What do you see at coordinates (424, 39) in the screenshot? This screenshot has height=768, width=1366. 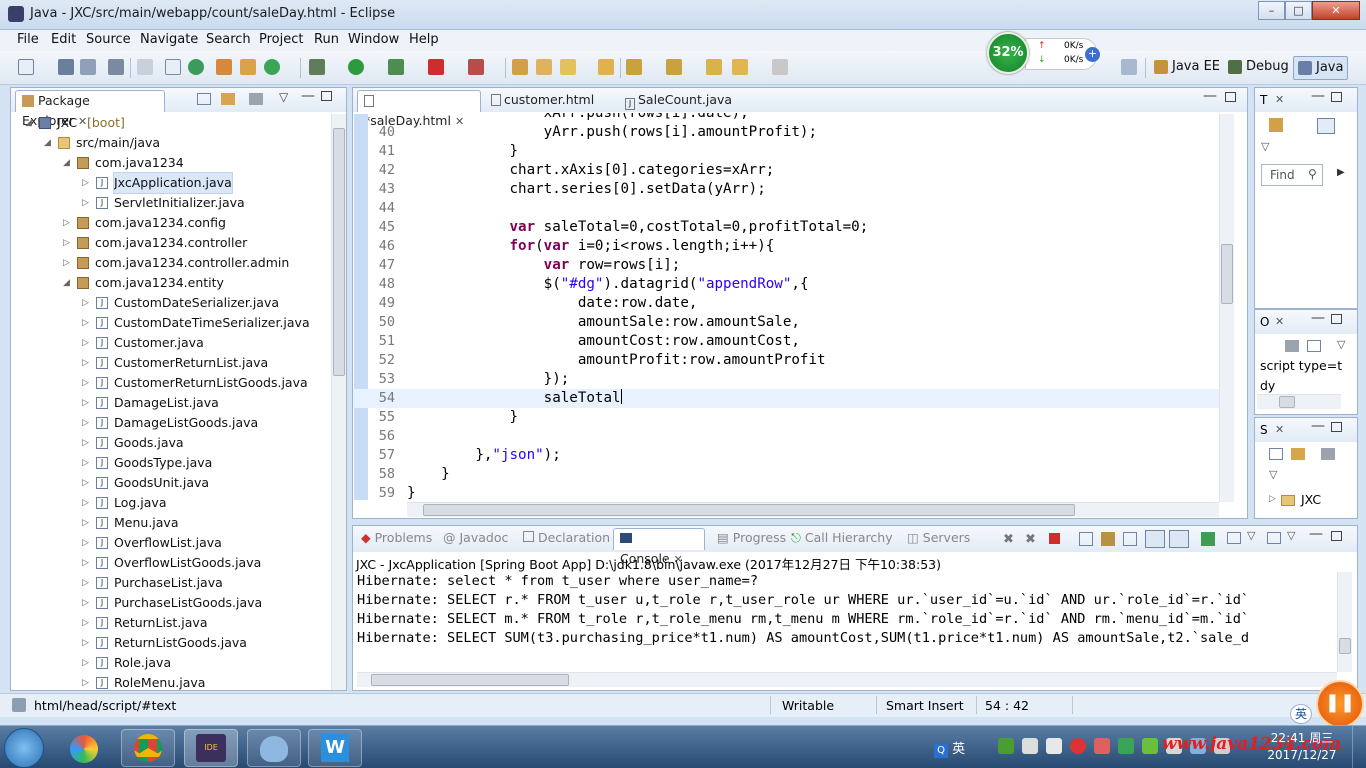 I see `menu-help: Help` at bounding box center [424, 39].